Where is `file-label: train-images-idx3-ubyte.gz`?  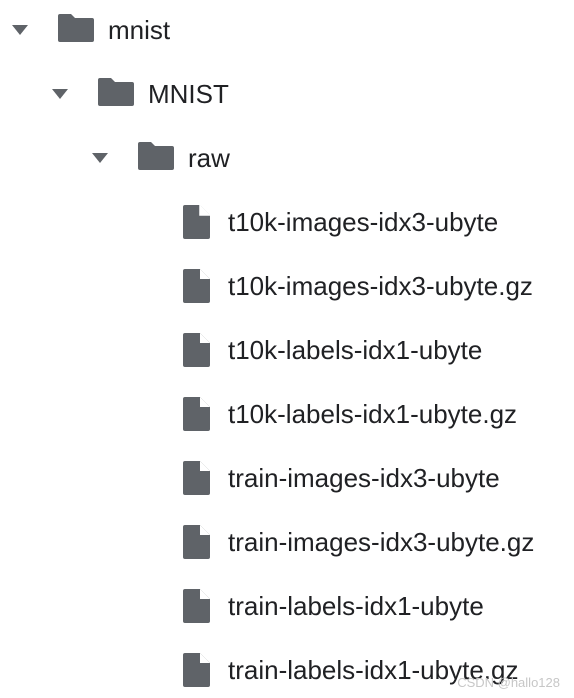
file-label: train-images-idx3-ubyte.gz is located at coordinates (381, 542).